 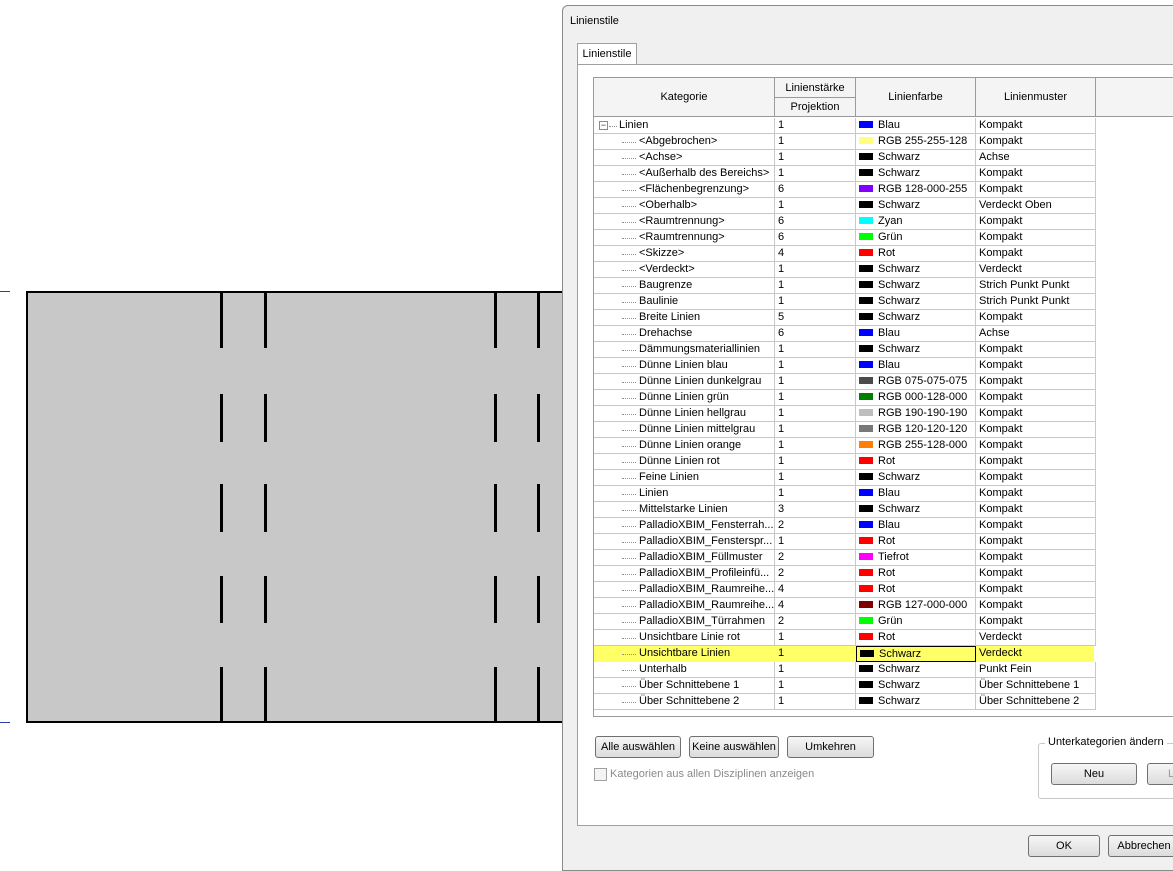 What do you see at coordinates (684, 286) in the screenshot?
I see `category-cell: Baugrenze` at bounding box center [684, 286].